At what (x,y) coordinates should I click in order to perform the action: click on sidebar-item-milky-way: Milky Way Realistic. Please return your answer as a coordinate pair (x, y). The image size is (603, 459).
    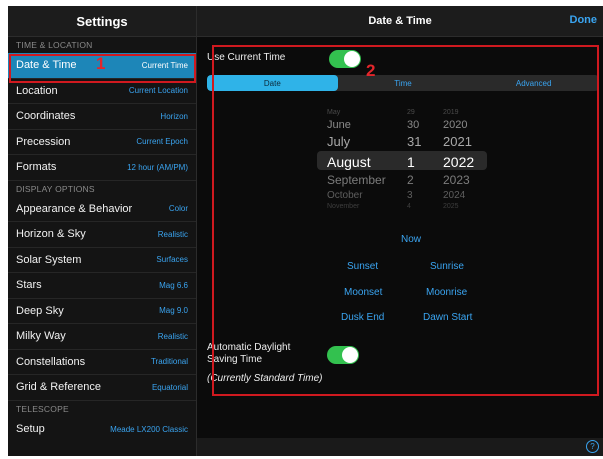
    Looking at the image, I should click on (102, 337).